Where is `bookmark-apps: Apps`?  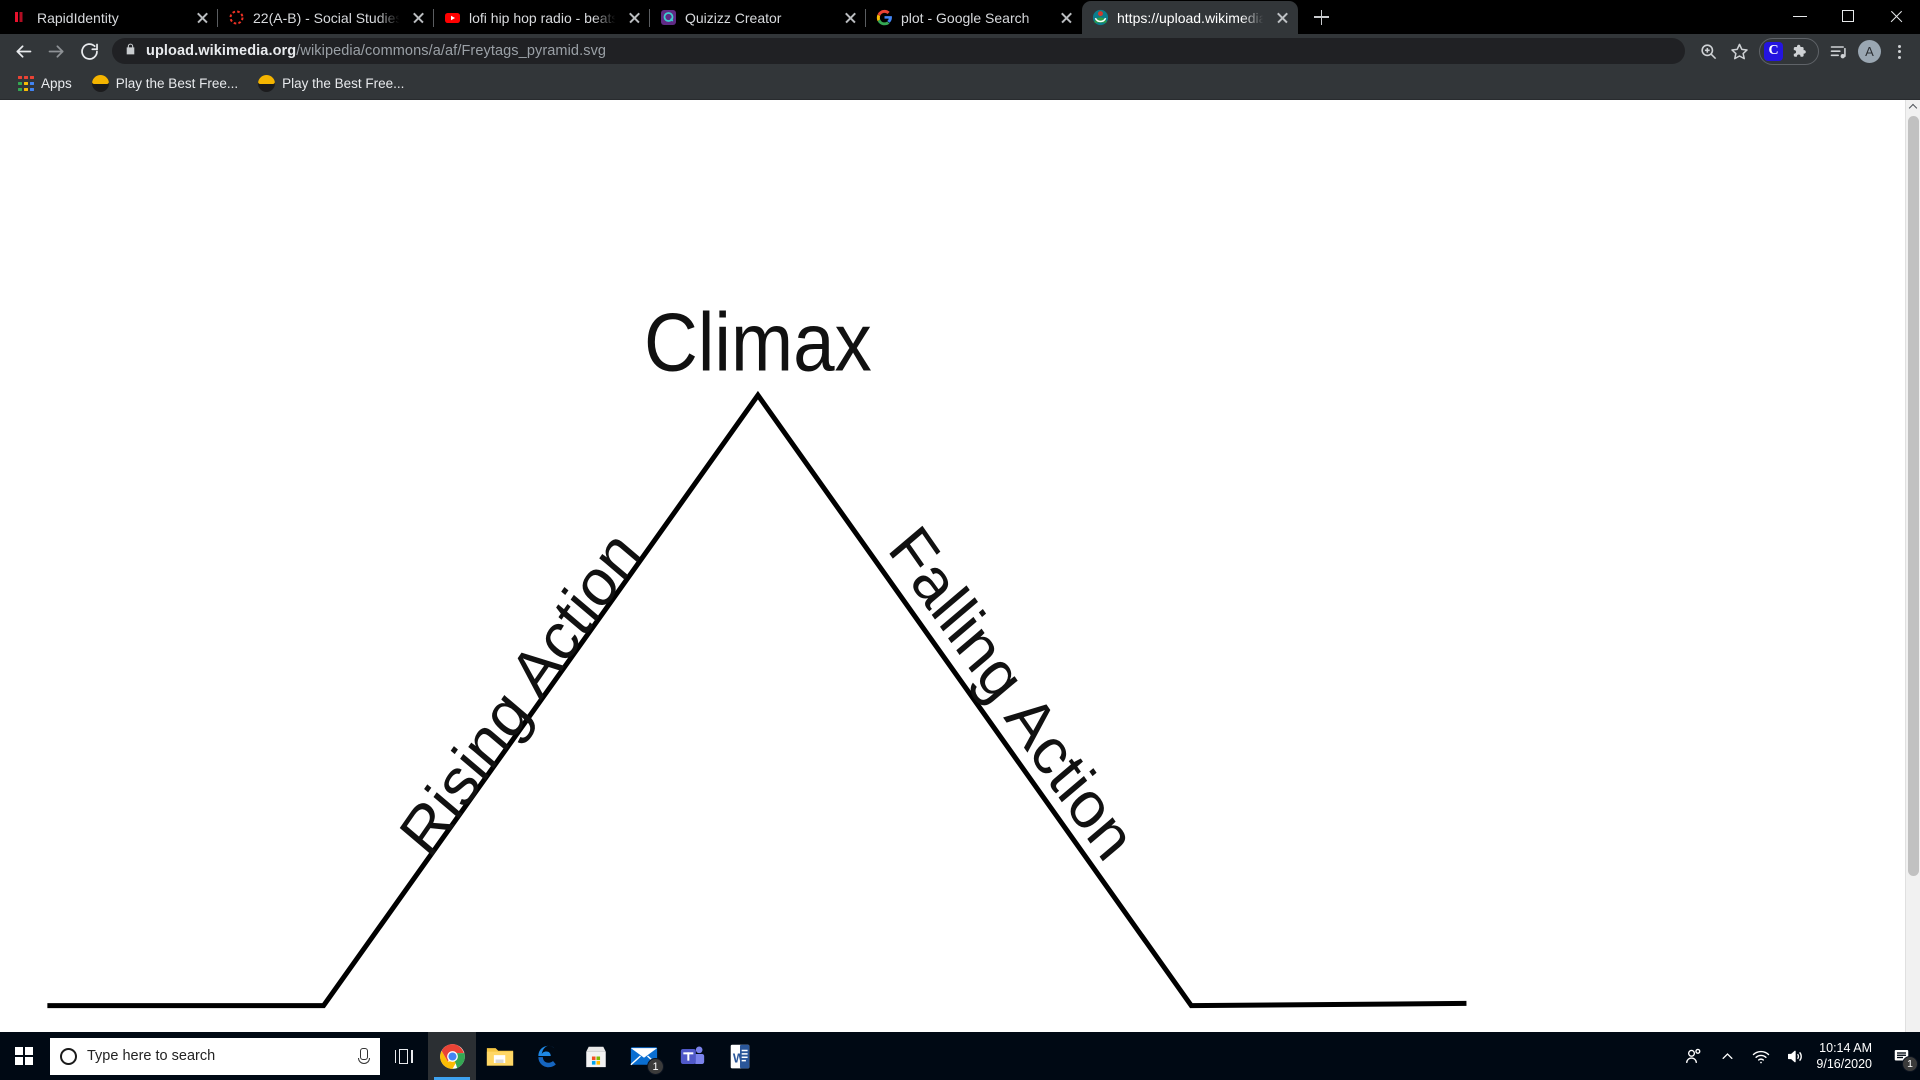 bookmark-apps: Apps is located at coordinates (45, 84).